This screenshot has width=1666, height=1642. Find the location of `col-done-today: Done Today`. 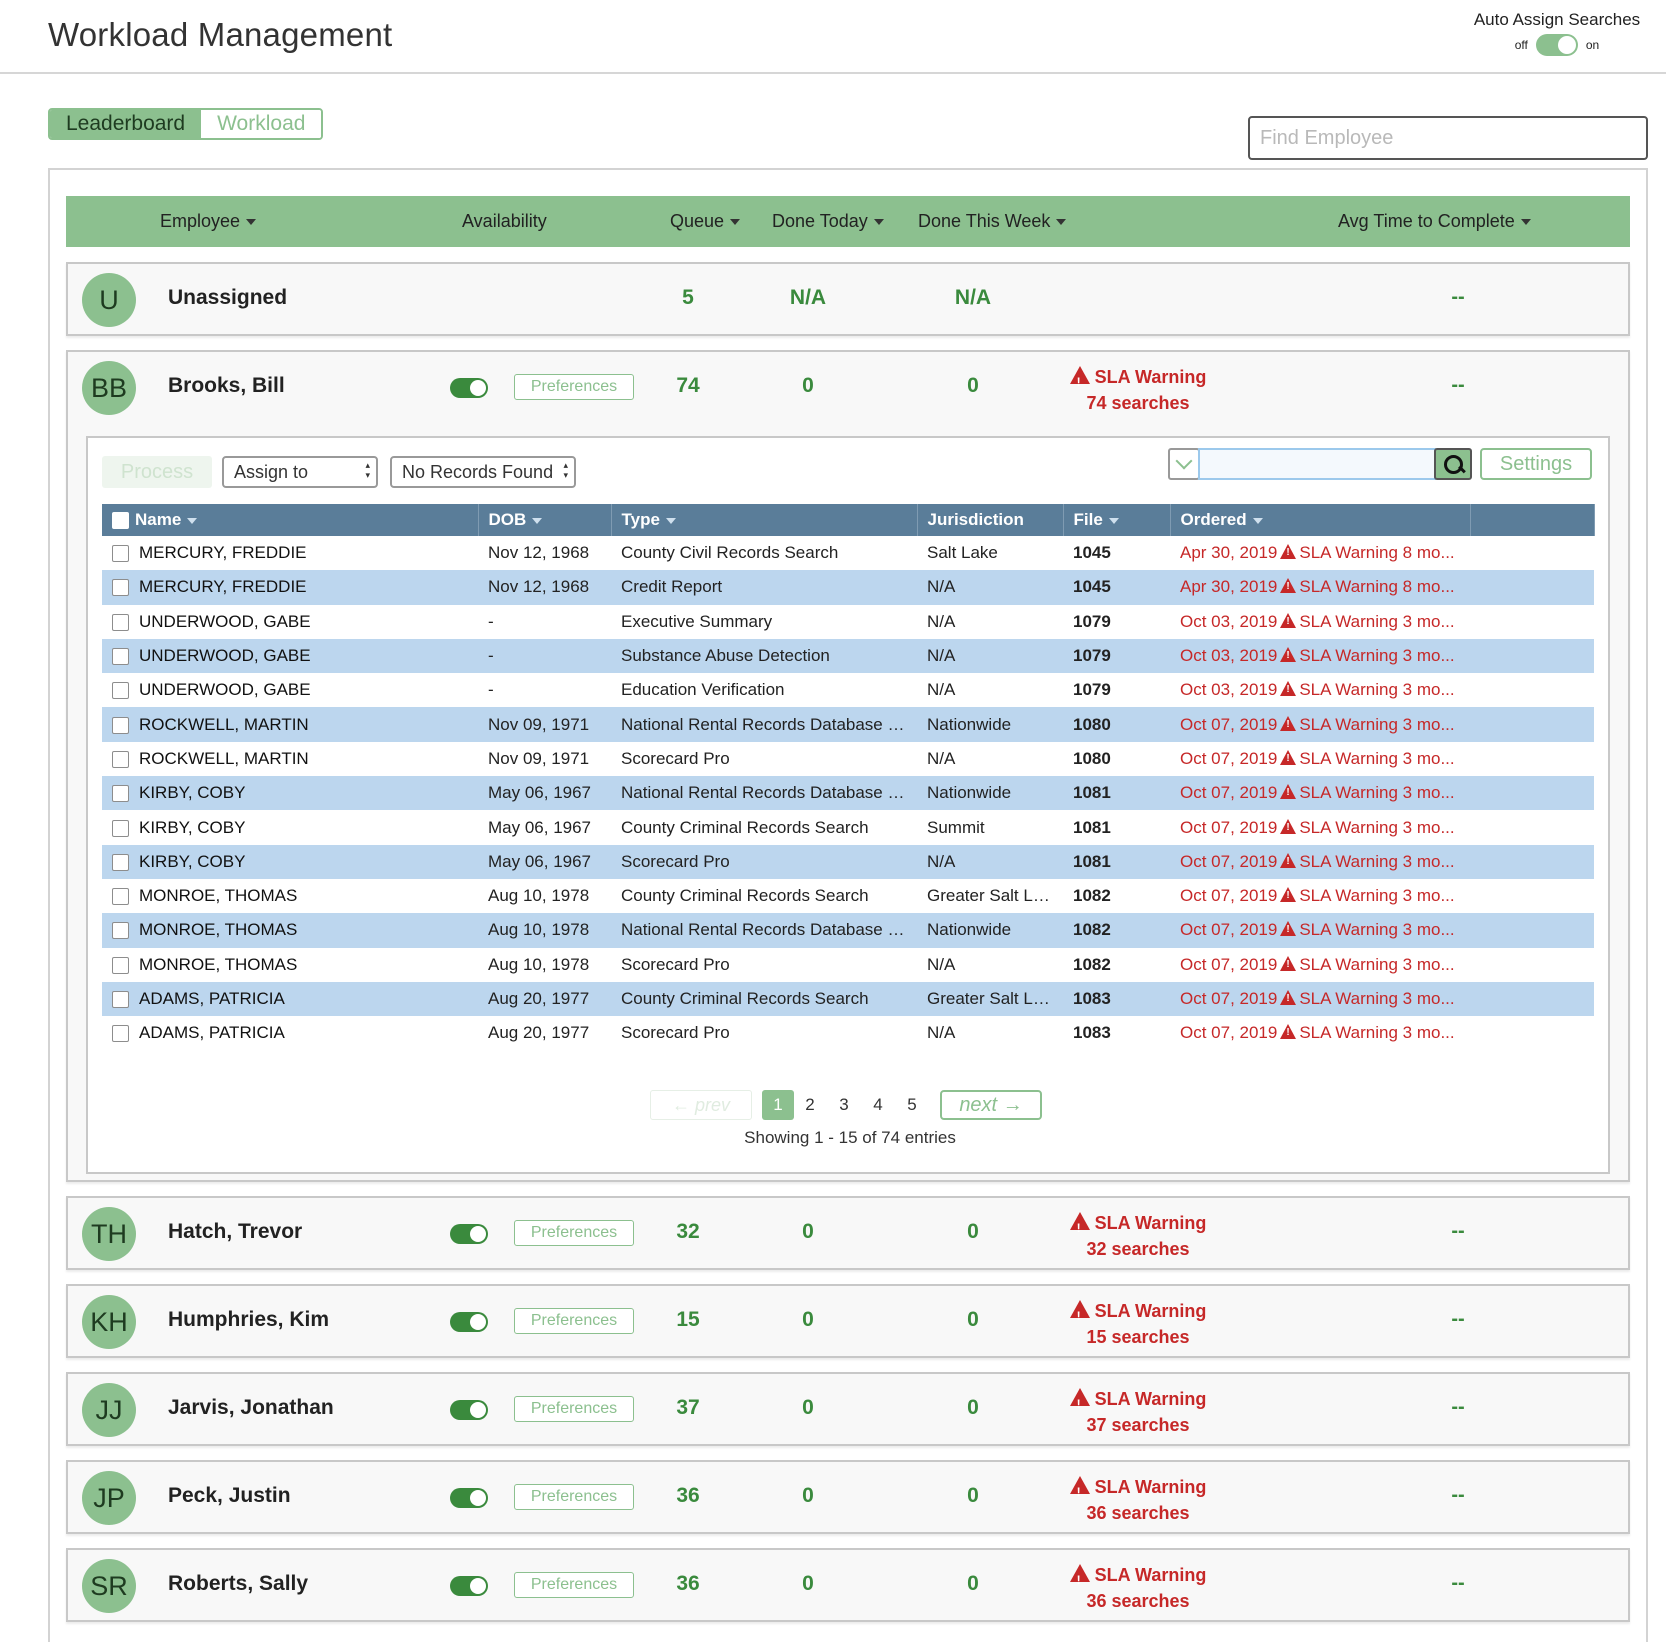

col-done-today: Done Today is located at coordinates (828, 221).